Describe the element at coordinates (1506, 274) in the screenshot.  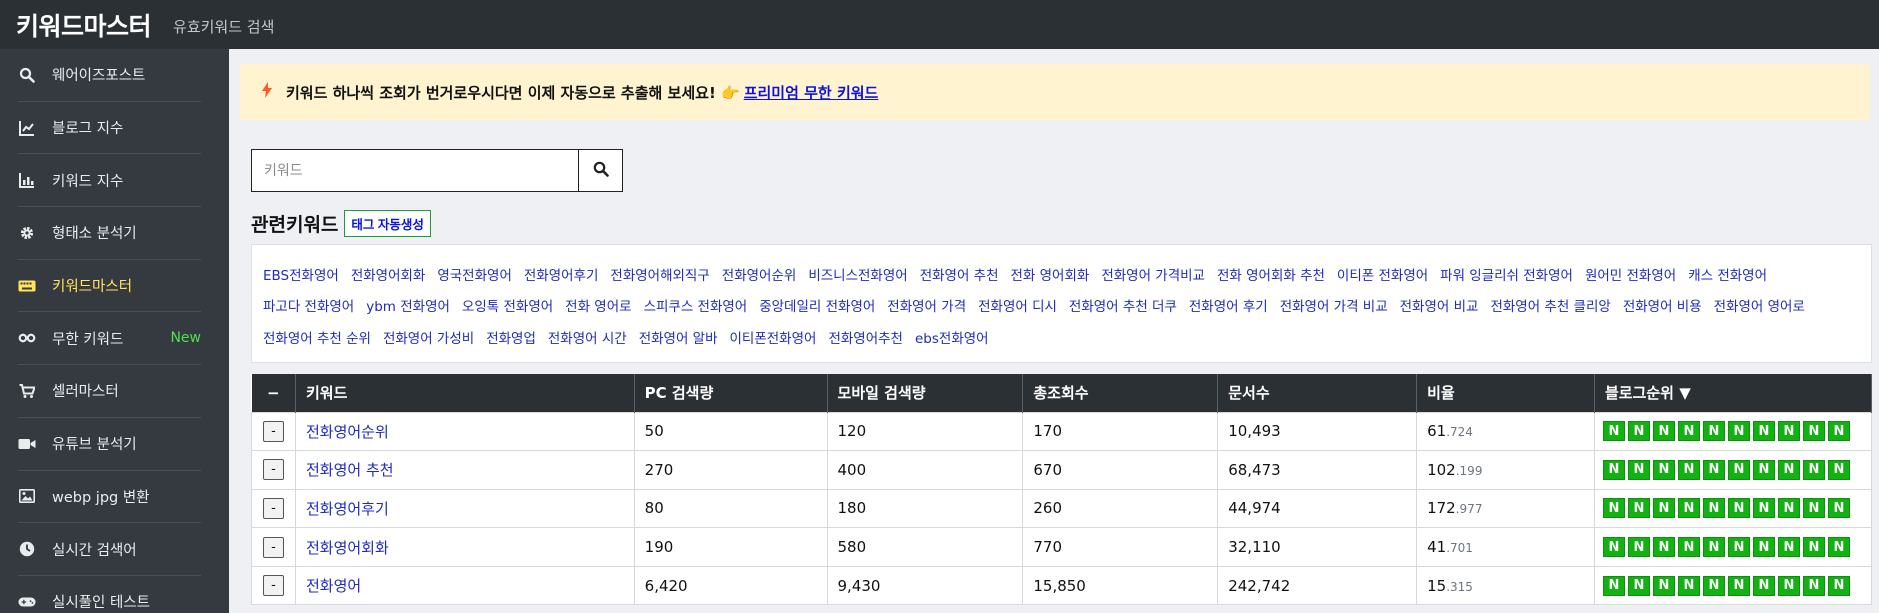
I see `related-keyword-link: 파워 잉글리쉬 전화영어` at that location.